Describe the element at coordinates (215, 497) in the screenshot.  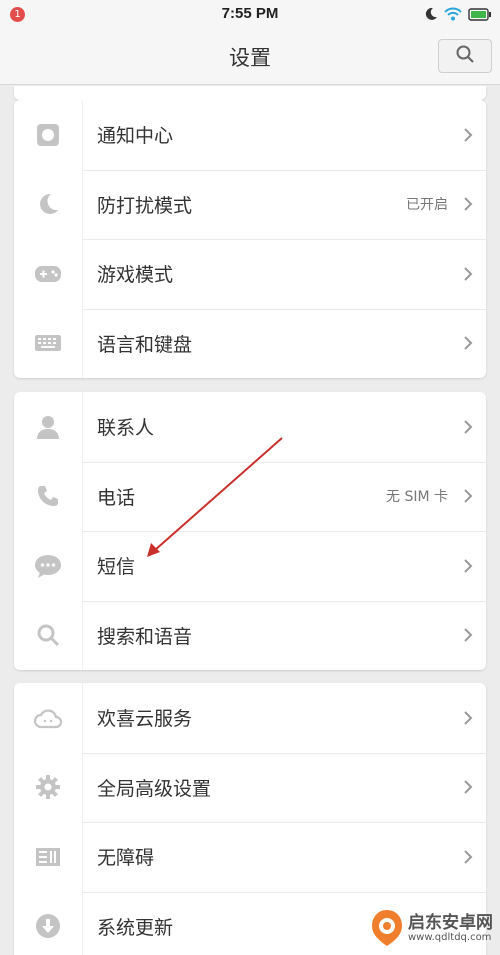
I see `annotation-arrow` at that location.